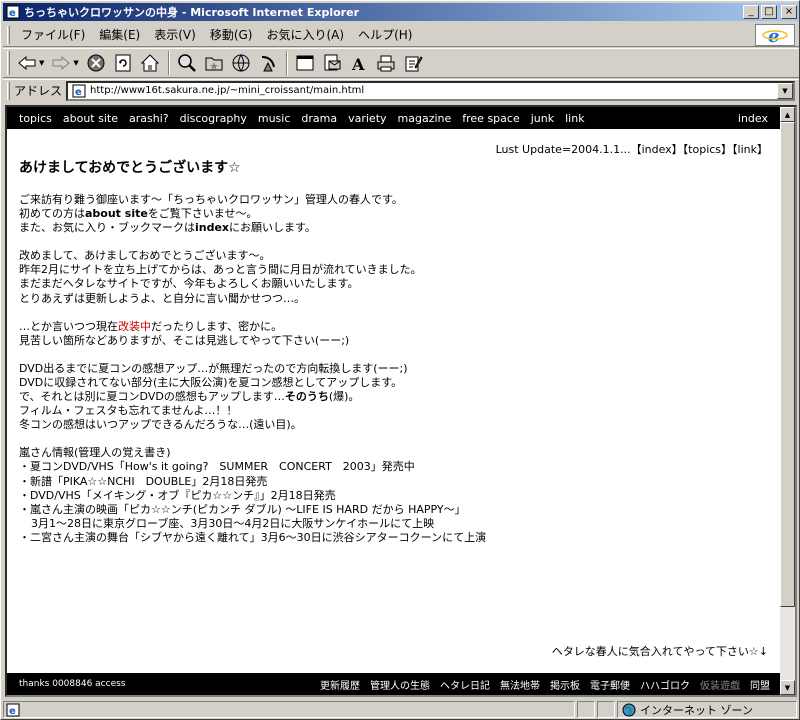  I want to click on renovation-text: 改装中, so click(134, 326).